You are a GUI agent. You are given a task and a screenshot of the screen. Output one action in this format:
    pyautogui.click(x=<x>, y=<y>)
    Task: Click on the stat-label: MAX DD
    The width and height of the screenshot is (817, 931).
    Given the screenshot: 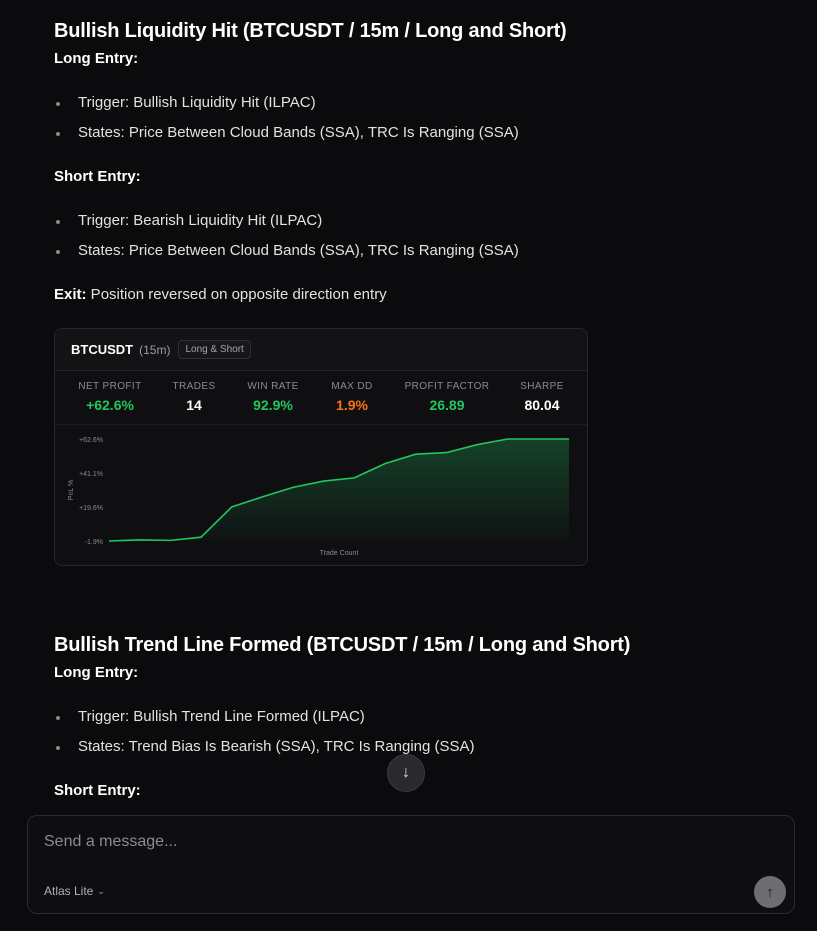 What is the action you would take?
    pyautogui.click(x=352, y=386)
    